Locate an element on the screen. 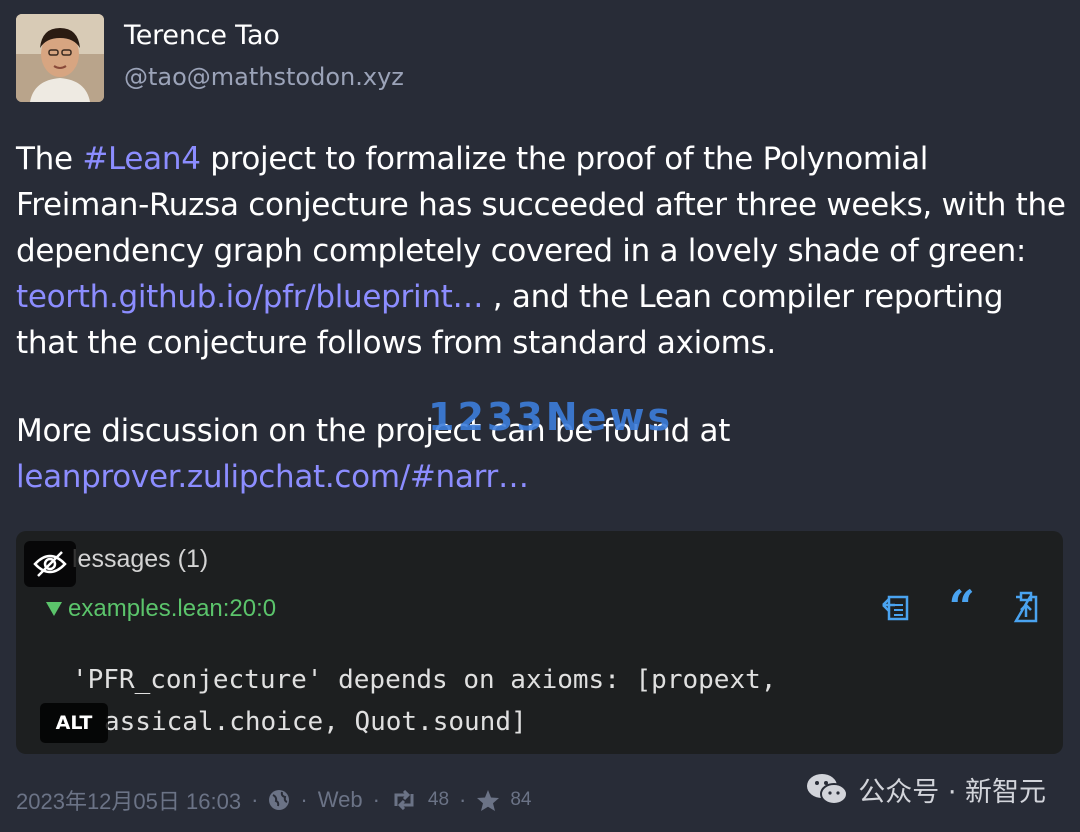 This screenshot has width=1080, height=832. star-icon is located at coordinates (488, 800).